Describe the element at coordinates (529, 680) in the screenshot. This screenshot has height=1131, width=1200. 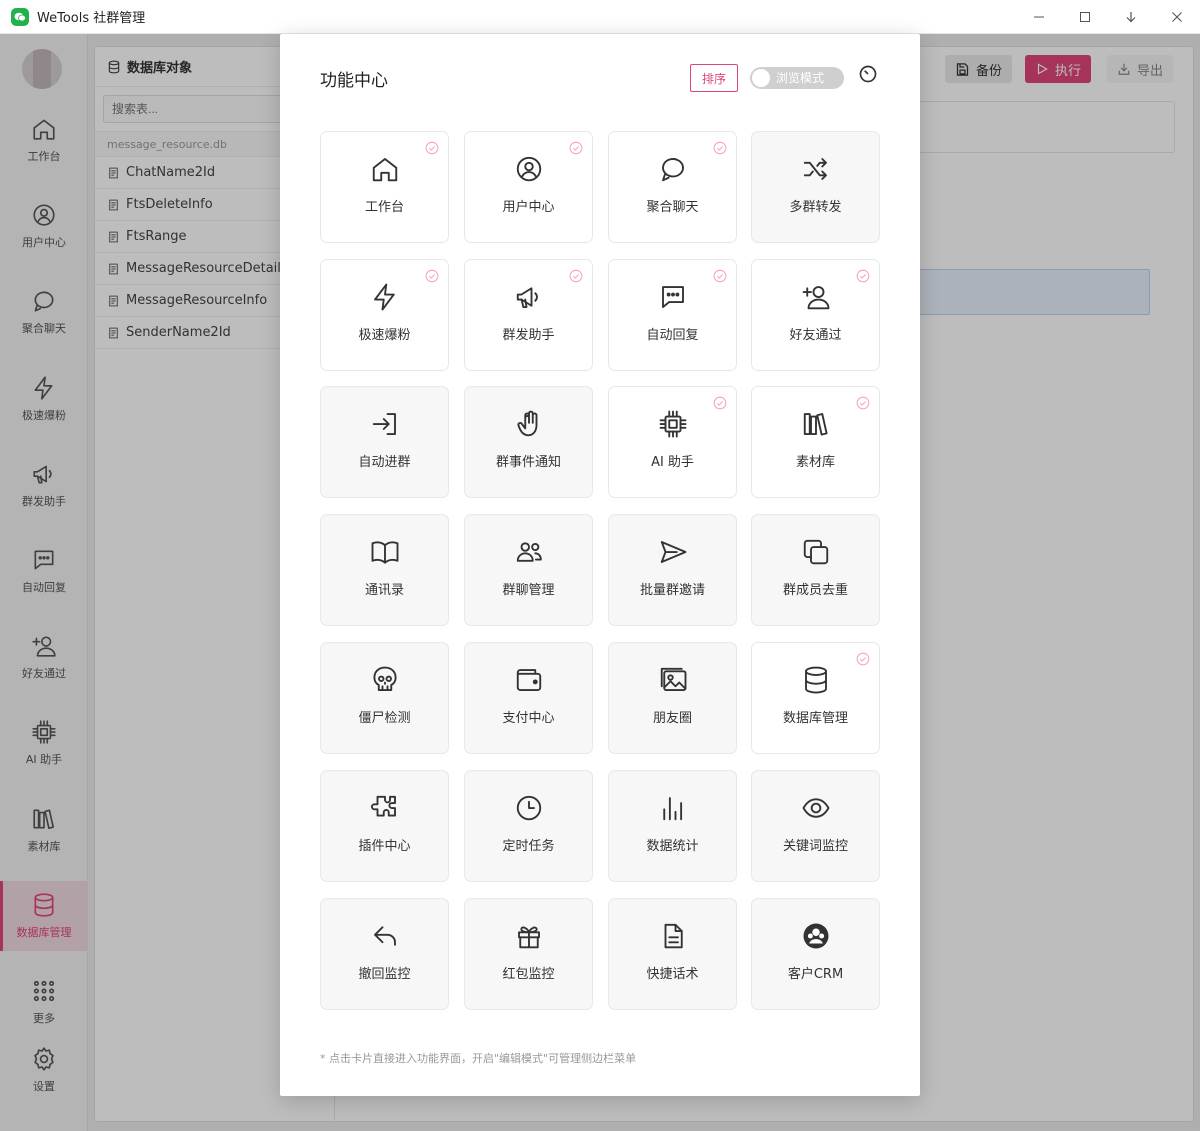
I see `wallet-icon` at that location.